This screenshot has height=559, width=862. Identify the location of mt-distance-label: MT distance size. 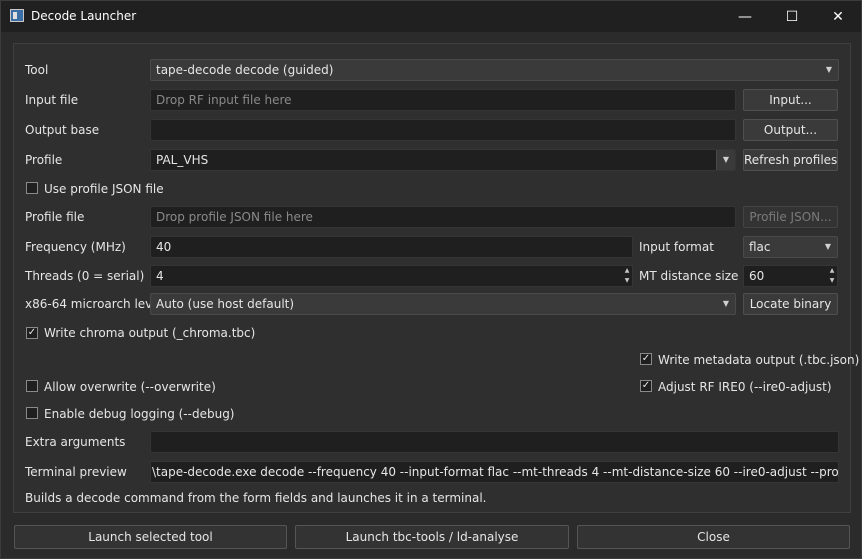
(689, 276).